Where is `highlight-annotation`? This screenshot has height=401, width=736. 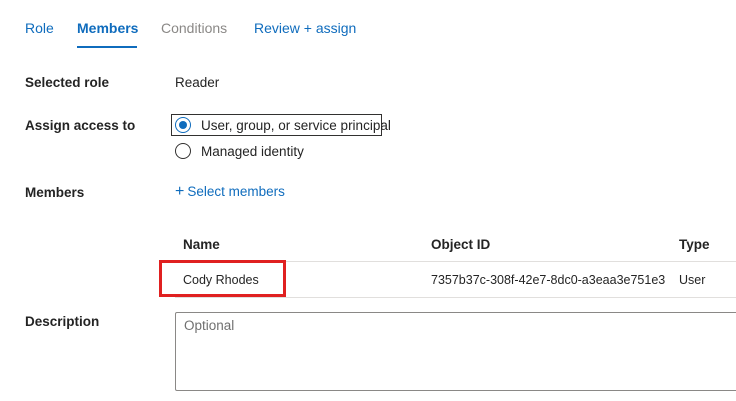
highlight-annotation is located at coordinates (222, 278).